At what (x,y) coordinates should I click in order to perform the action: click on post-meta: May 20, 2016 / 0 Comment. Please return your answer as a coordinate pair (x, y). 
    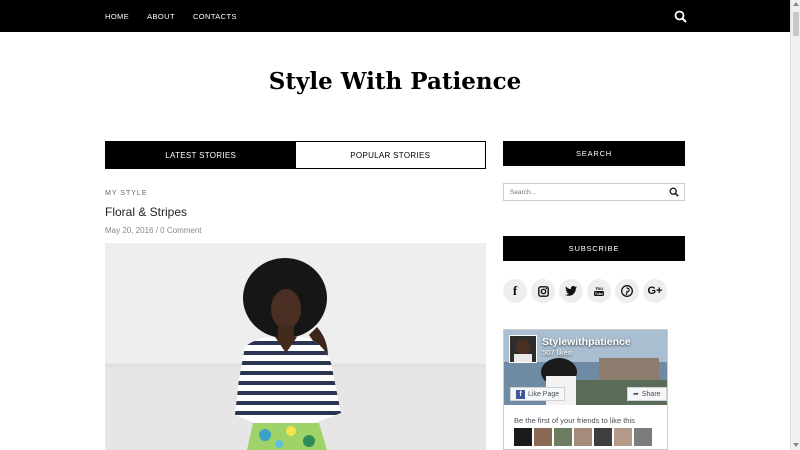
    Looking at the image, I should click on (153, 230).